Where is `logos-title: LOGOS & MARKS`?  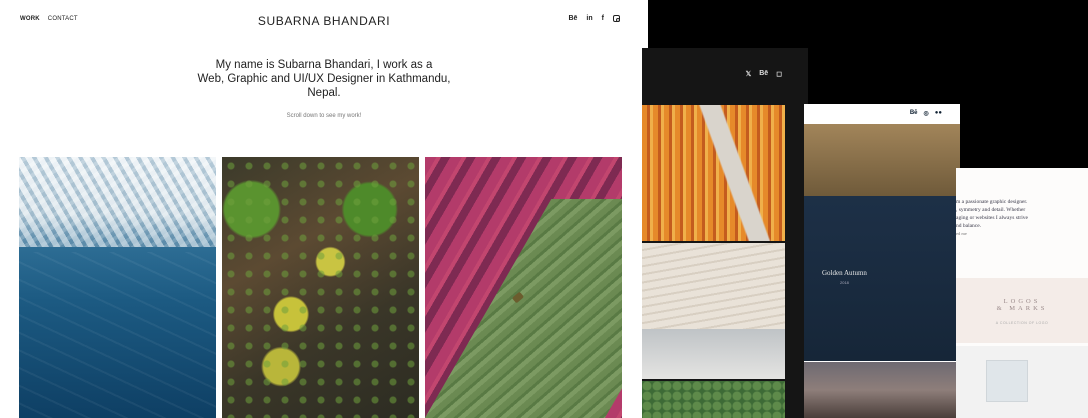
logos-title: LOGOS & MARKS is located at coordinates (1022, 305).